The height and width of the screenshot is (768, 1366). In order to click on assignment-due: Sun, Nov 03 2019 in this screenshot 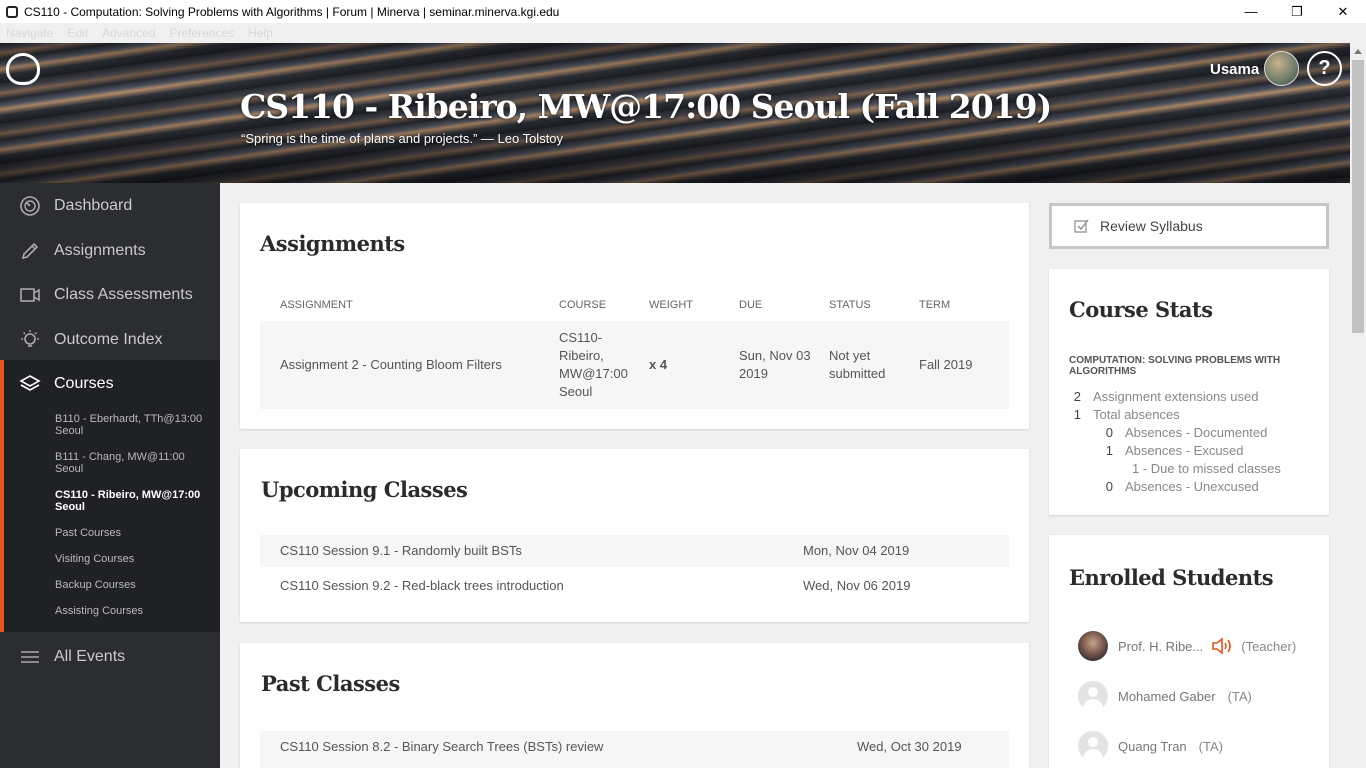, I will do `click(775, 365)`.